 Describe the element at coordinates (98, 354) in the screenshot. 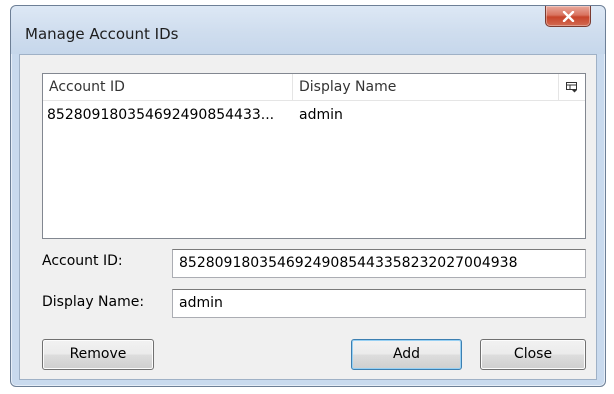

I see `remove-button: Remove` at that location.